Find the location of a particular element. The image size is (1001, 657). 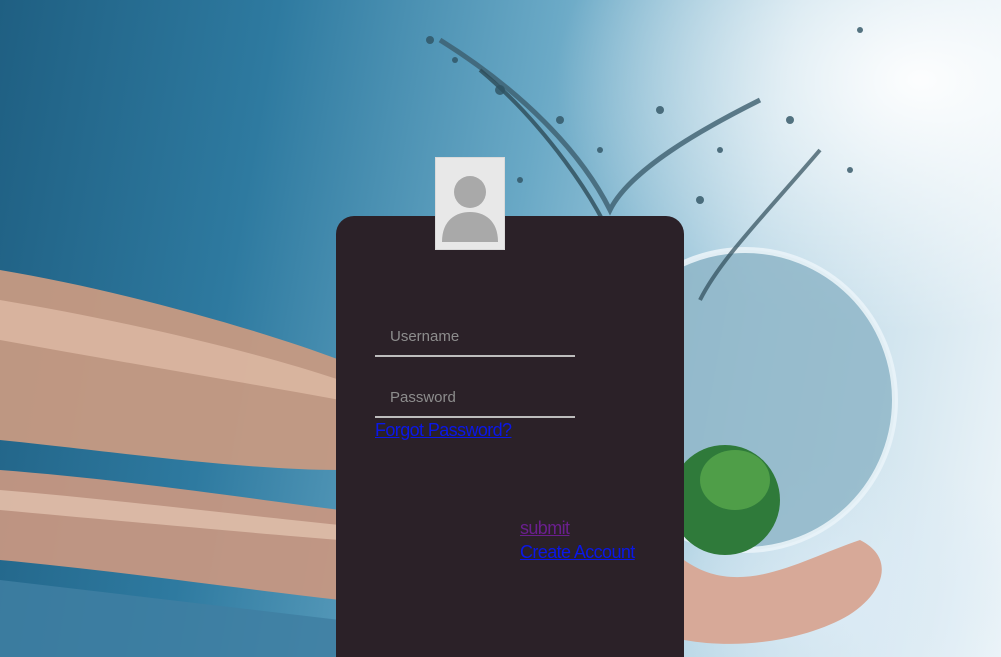

create-account-link: Create Account is located at coordinates (577, 552).